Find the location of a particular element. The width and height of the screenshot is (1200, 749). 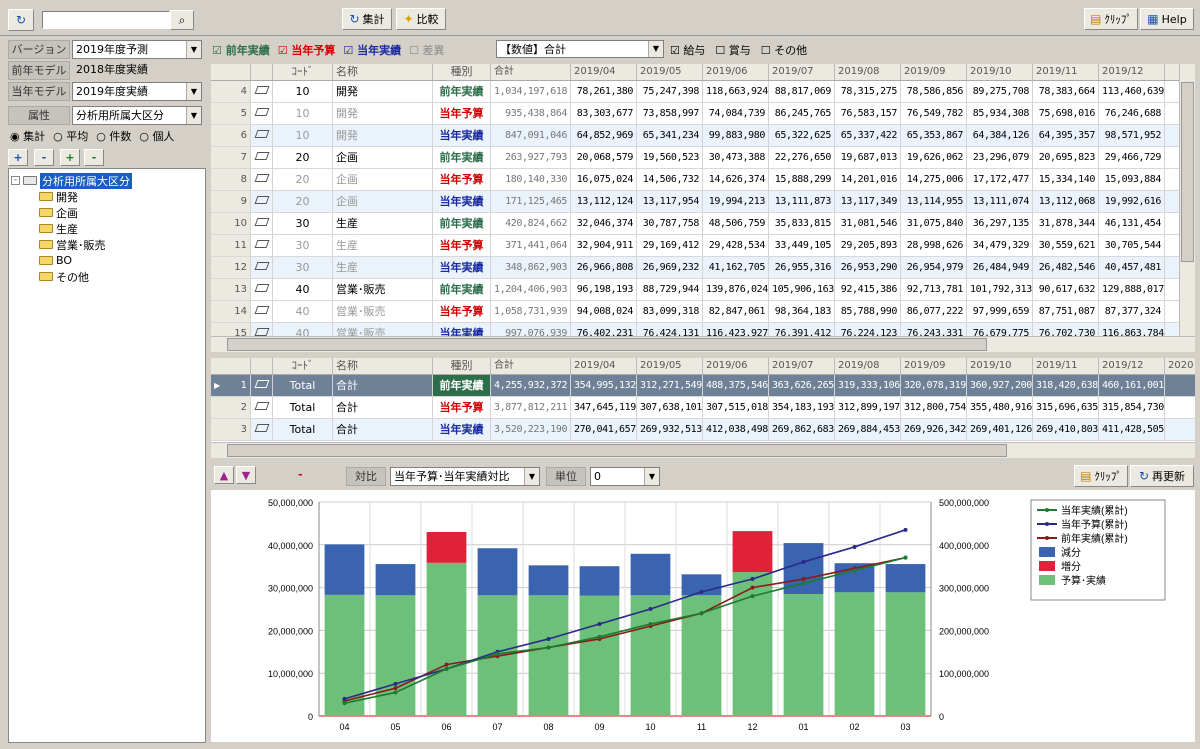

column-header: 2020 is located at coordinates (1180, 366).